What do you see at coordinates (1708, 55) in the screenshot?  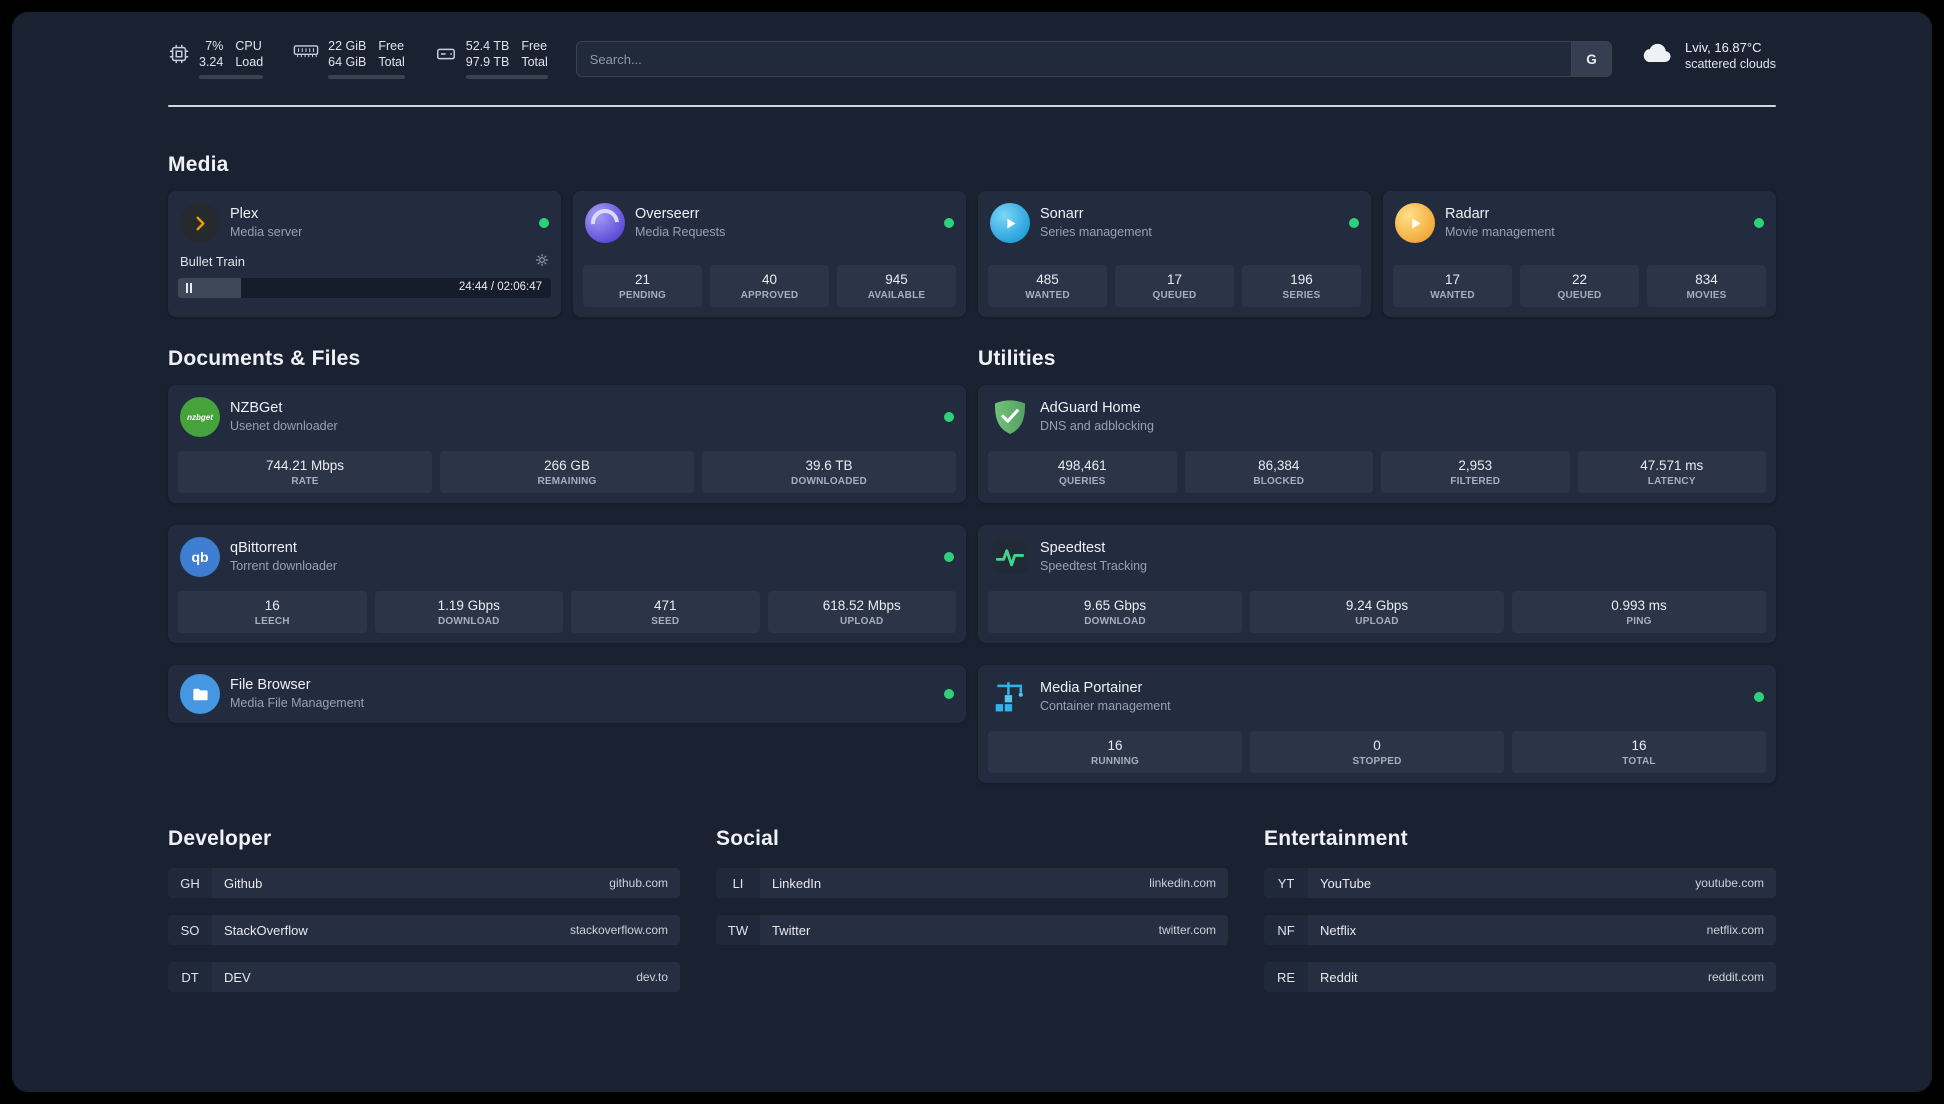 I see `weather-widget: Lviv, 16.87°C scattered clouds` at bounding box center [1708, 55].